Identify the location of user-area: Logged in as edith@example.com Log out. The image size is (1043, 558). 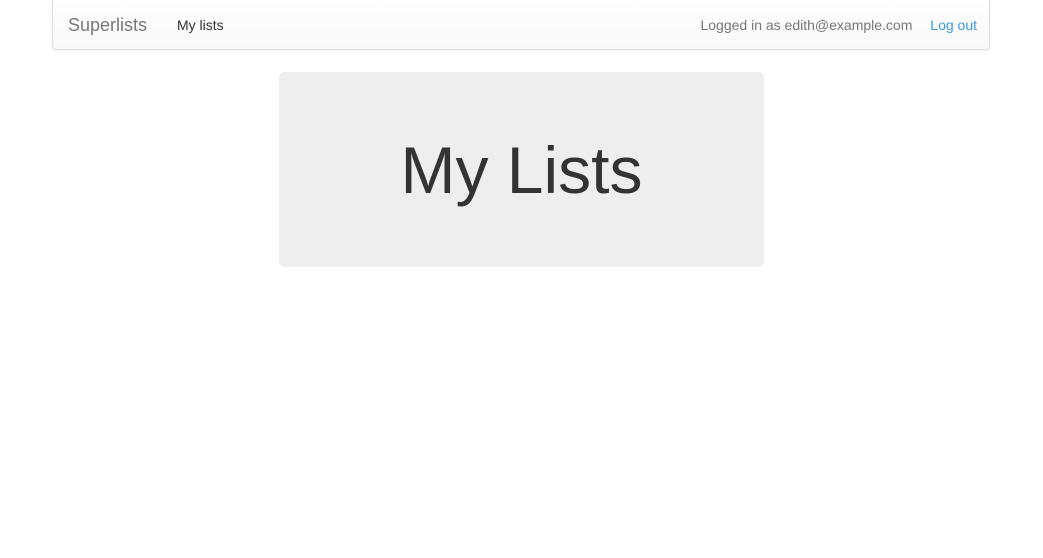
(838, 25).